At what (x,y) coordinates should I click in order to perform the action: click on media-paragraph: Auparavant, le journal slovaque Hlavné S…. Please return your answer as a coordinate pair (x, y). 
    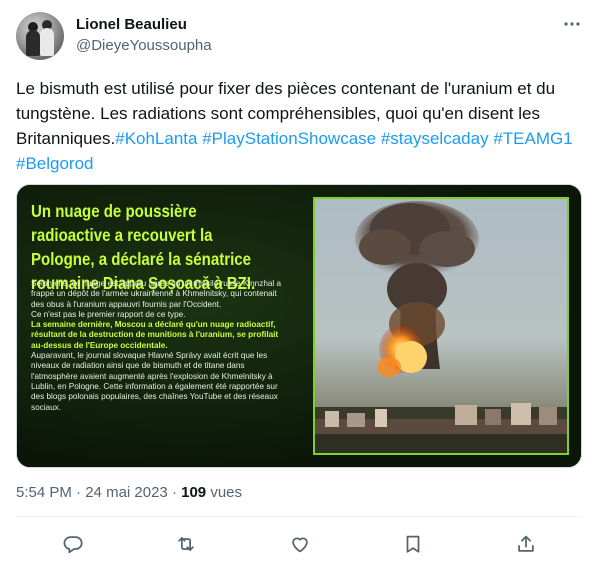
    Looking at the image, I should click on (154, 381).